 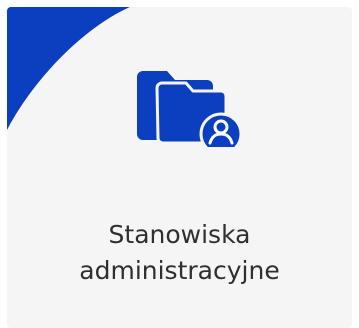 I want to click on corner-accent, so click(x=68, y=68).